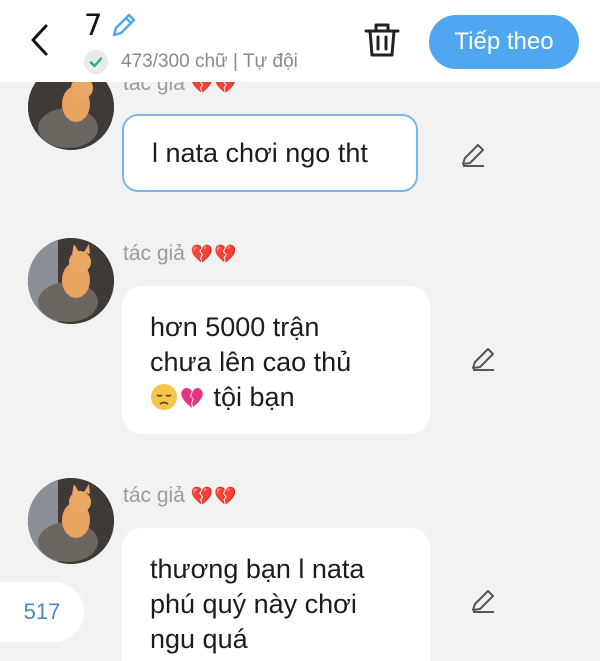 This screenshot has width=600, height=661. What do you see at coordinates (209, 61) in the screenshot?
I see `char-count: 473/300 chữ | Tự đội` at bounding box center [209, 61].